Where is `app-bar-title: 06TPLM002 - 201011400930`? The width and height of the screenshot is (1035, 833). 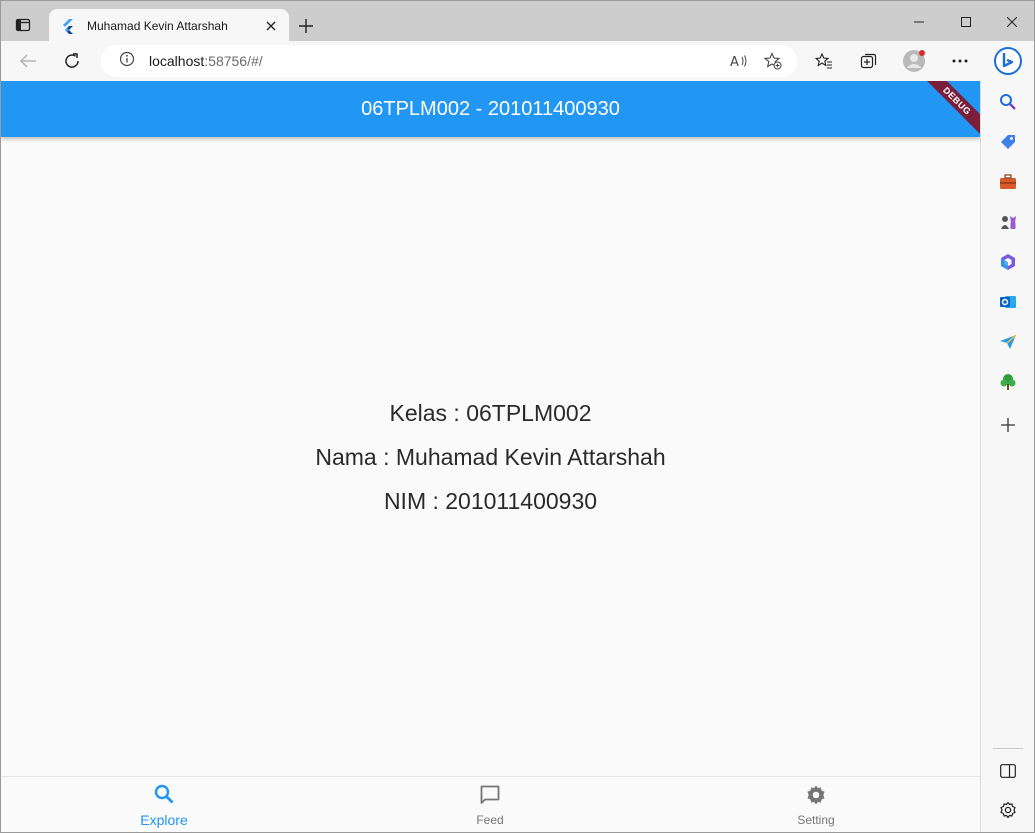 app-bar-title: 06TPLM002 - 201011400930 is located at coordinates (490, 108).